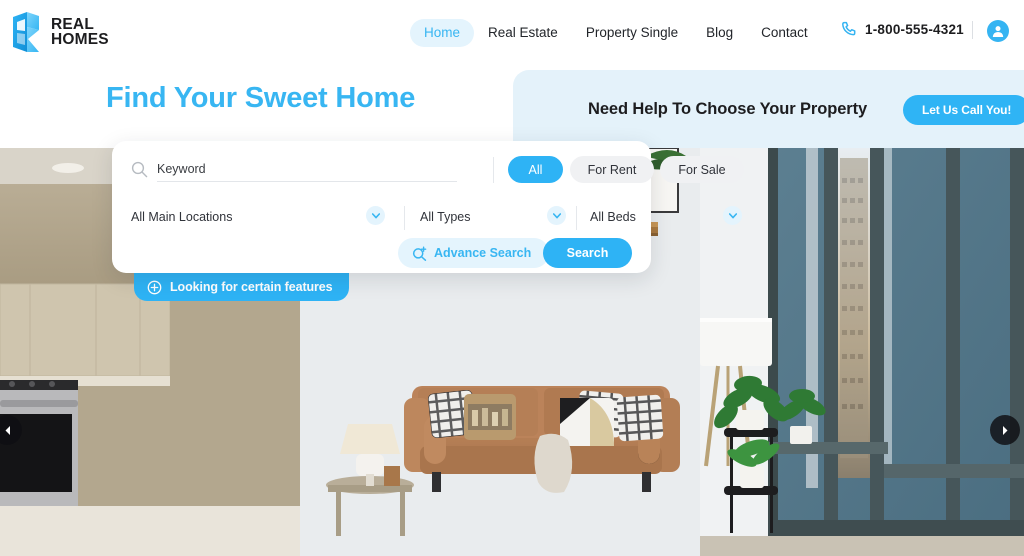 This screenshot has height=556, width=1024. I want to click on select-beds-label: All Beds, so click(613, 217).